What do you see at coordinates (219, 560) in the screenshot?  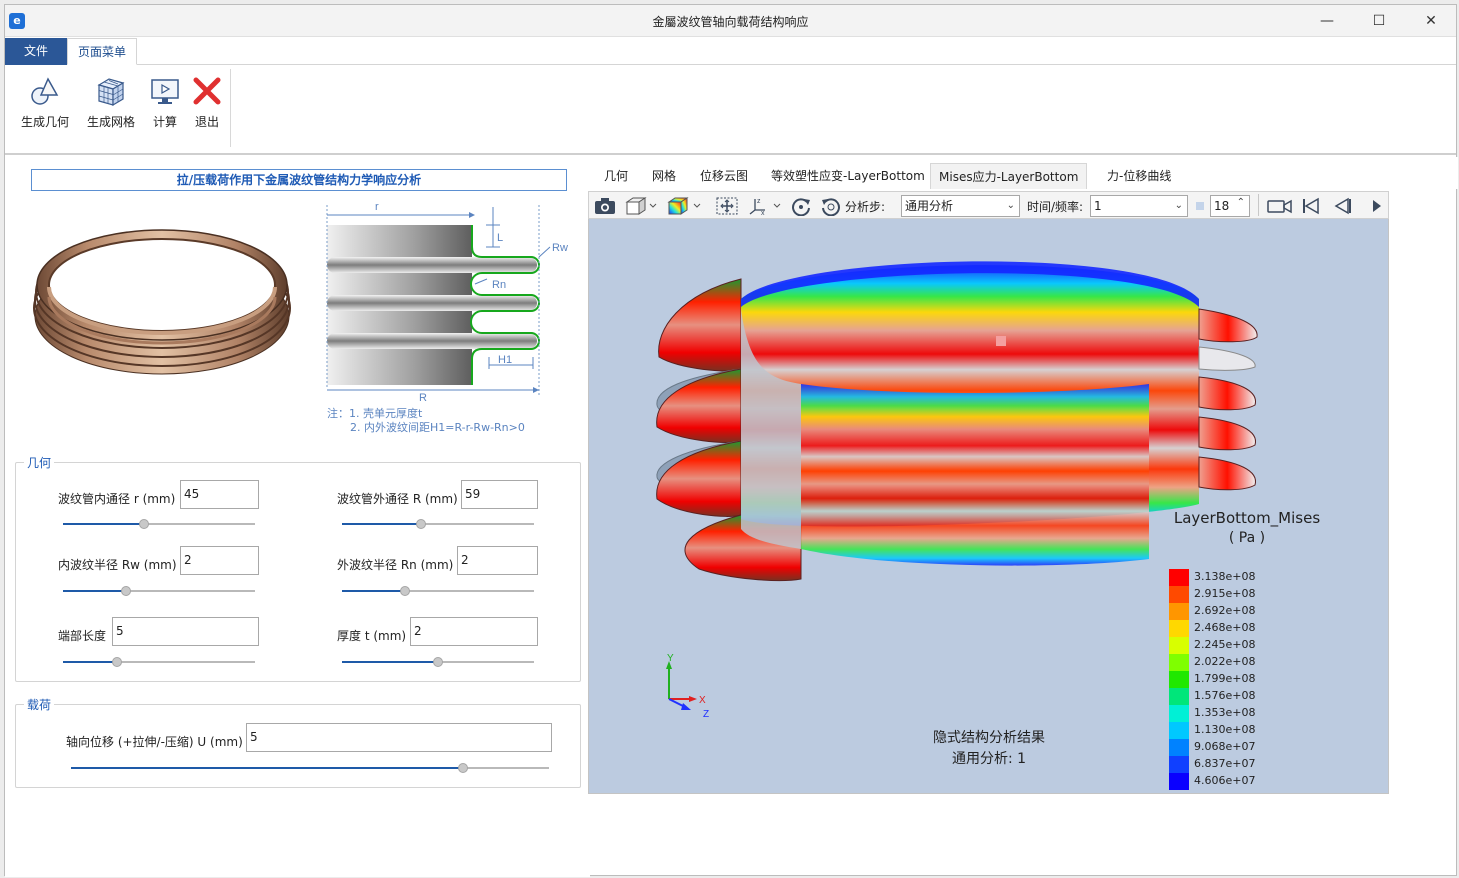 I see `inner-radius-input: 2` at bounding box center [219, 560].